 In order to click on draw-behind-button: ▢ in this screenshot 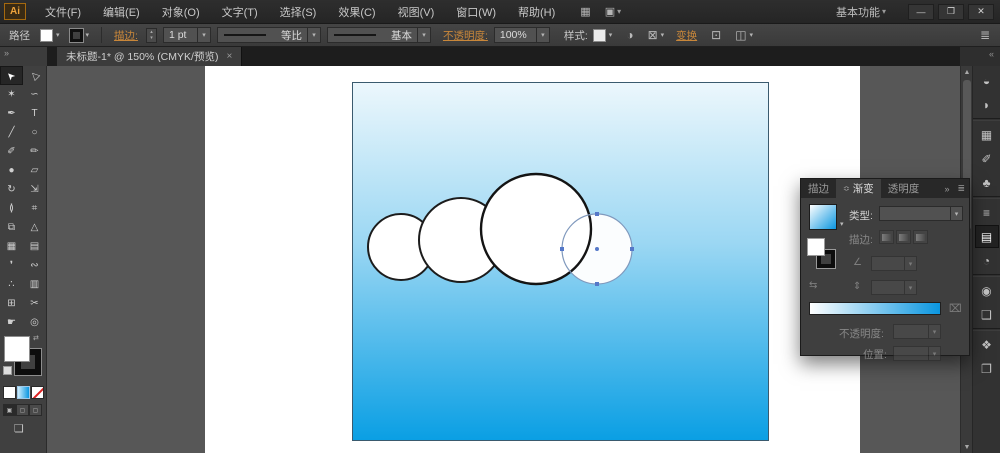, I will do `click(22, 410)`.